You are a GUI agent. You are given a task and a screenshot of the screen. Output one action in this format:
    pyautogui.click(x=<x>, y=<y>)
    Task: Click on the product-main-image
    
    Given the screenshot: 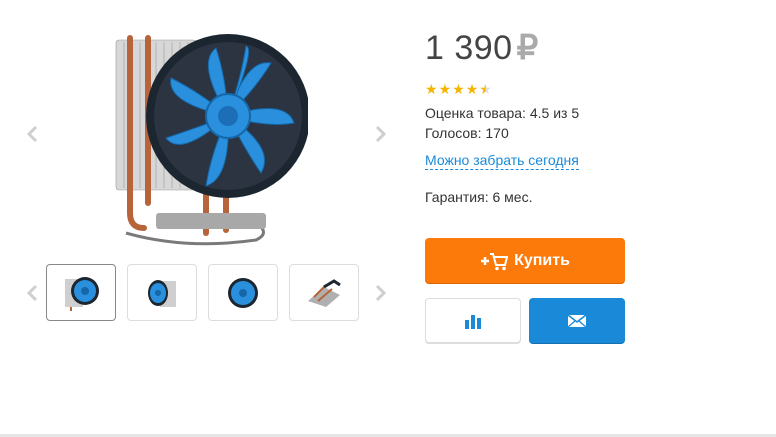 What is the action you would take?
    pyautogui.click(x=202, y=134)
    